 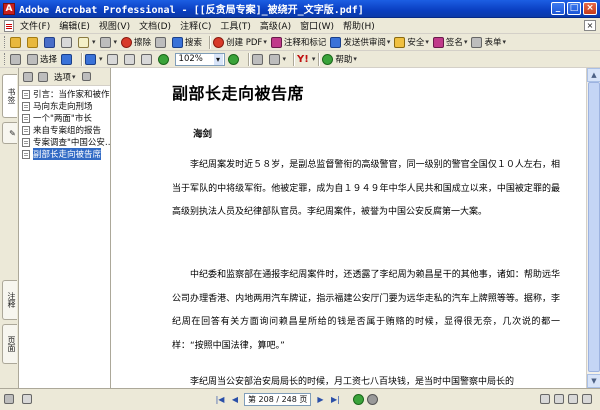 What do you see at coordinates (545, 399) in the screenshot?
I see `single-page-icon` at bounding box center [545, 399].